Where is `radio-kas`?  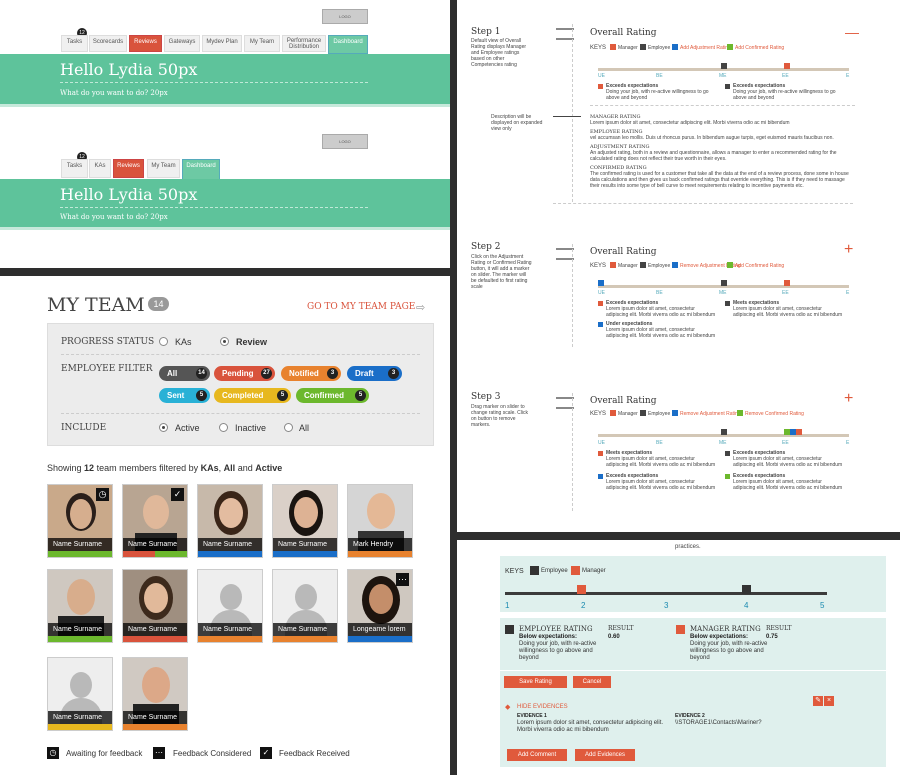
radio-kas is located at coordinates (163, 341).